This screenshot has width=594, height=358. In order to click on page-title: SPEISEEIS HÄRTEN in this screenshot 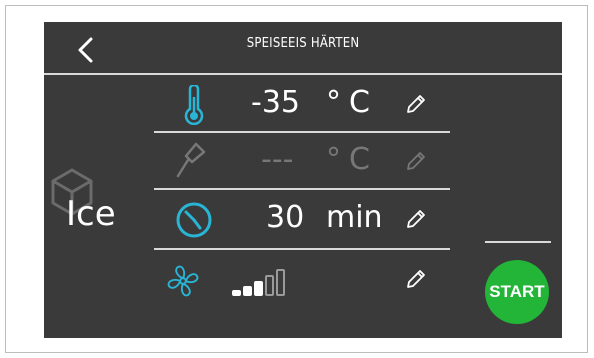, I will do `click(303, 43)`.